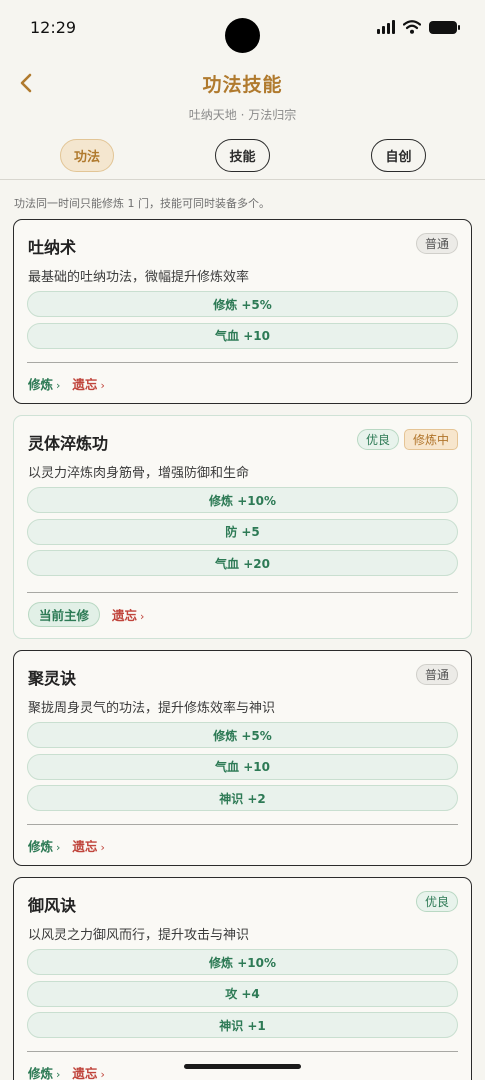 The image size is (485, 1080). I want to click on stat-pill: 气血 +20, so click(242, 563).